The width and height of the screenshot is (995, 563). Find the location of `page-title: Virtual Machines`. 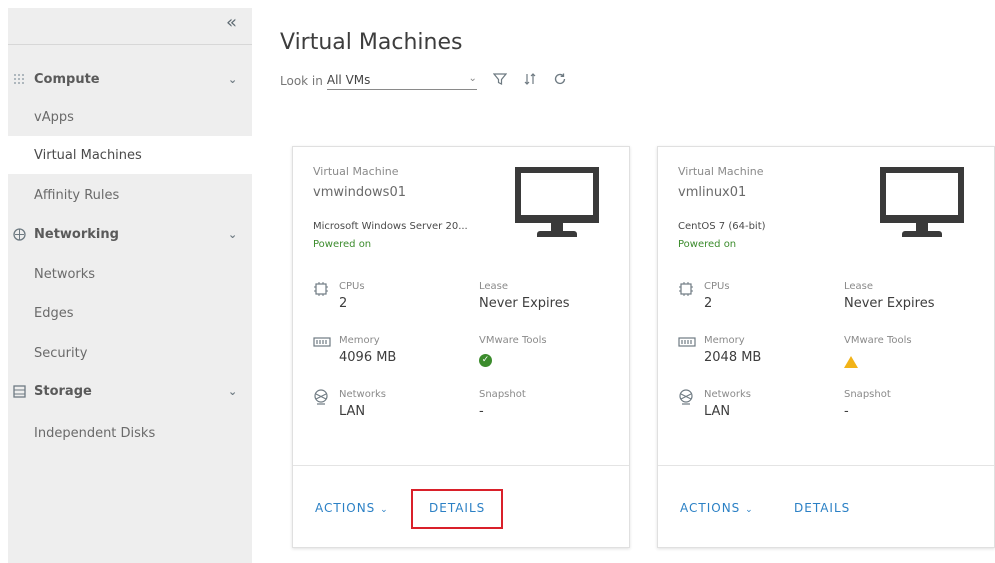

page-title: Virtual Machines is located at coordinates (371, 42).